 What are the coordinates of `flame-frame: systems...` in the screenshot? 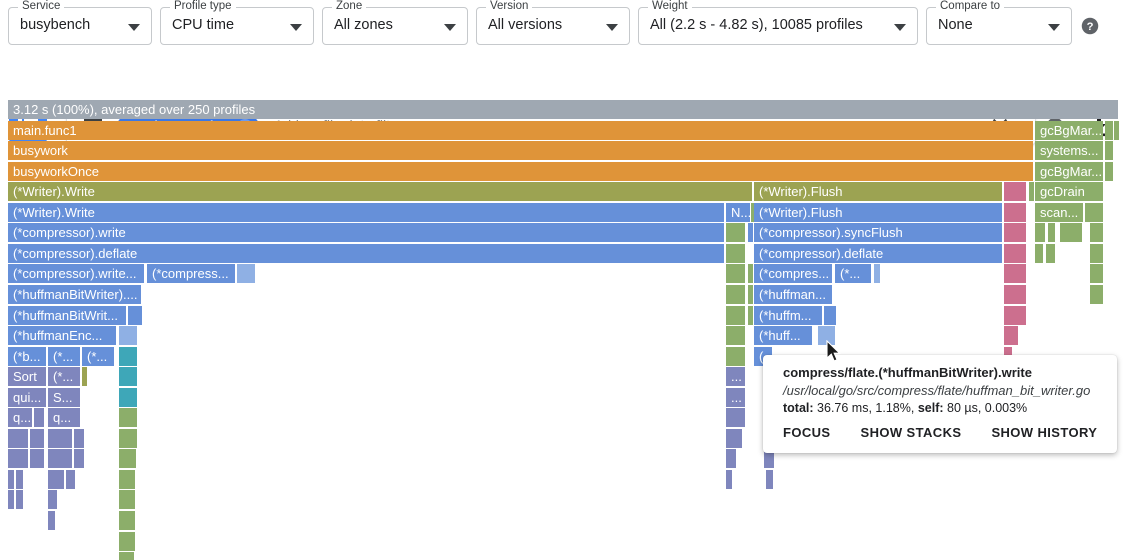 It's located at (1069, 150).